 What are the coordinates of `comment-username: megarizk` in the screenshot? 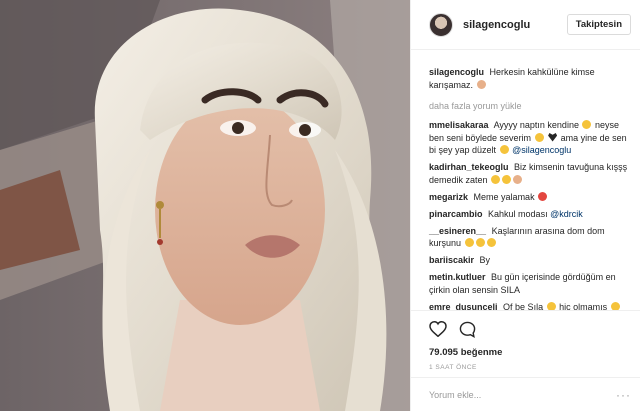 It's located at (448, 197).